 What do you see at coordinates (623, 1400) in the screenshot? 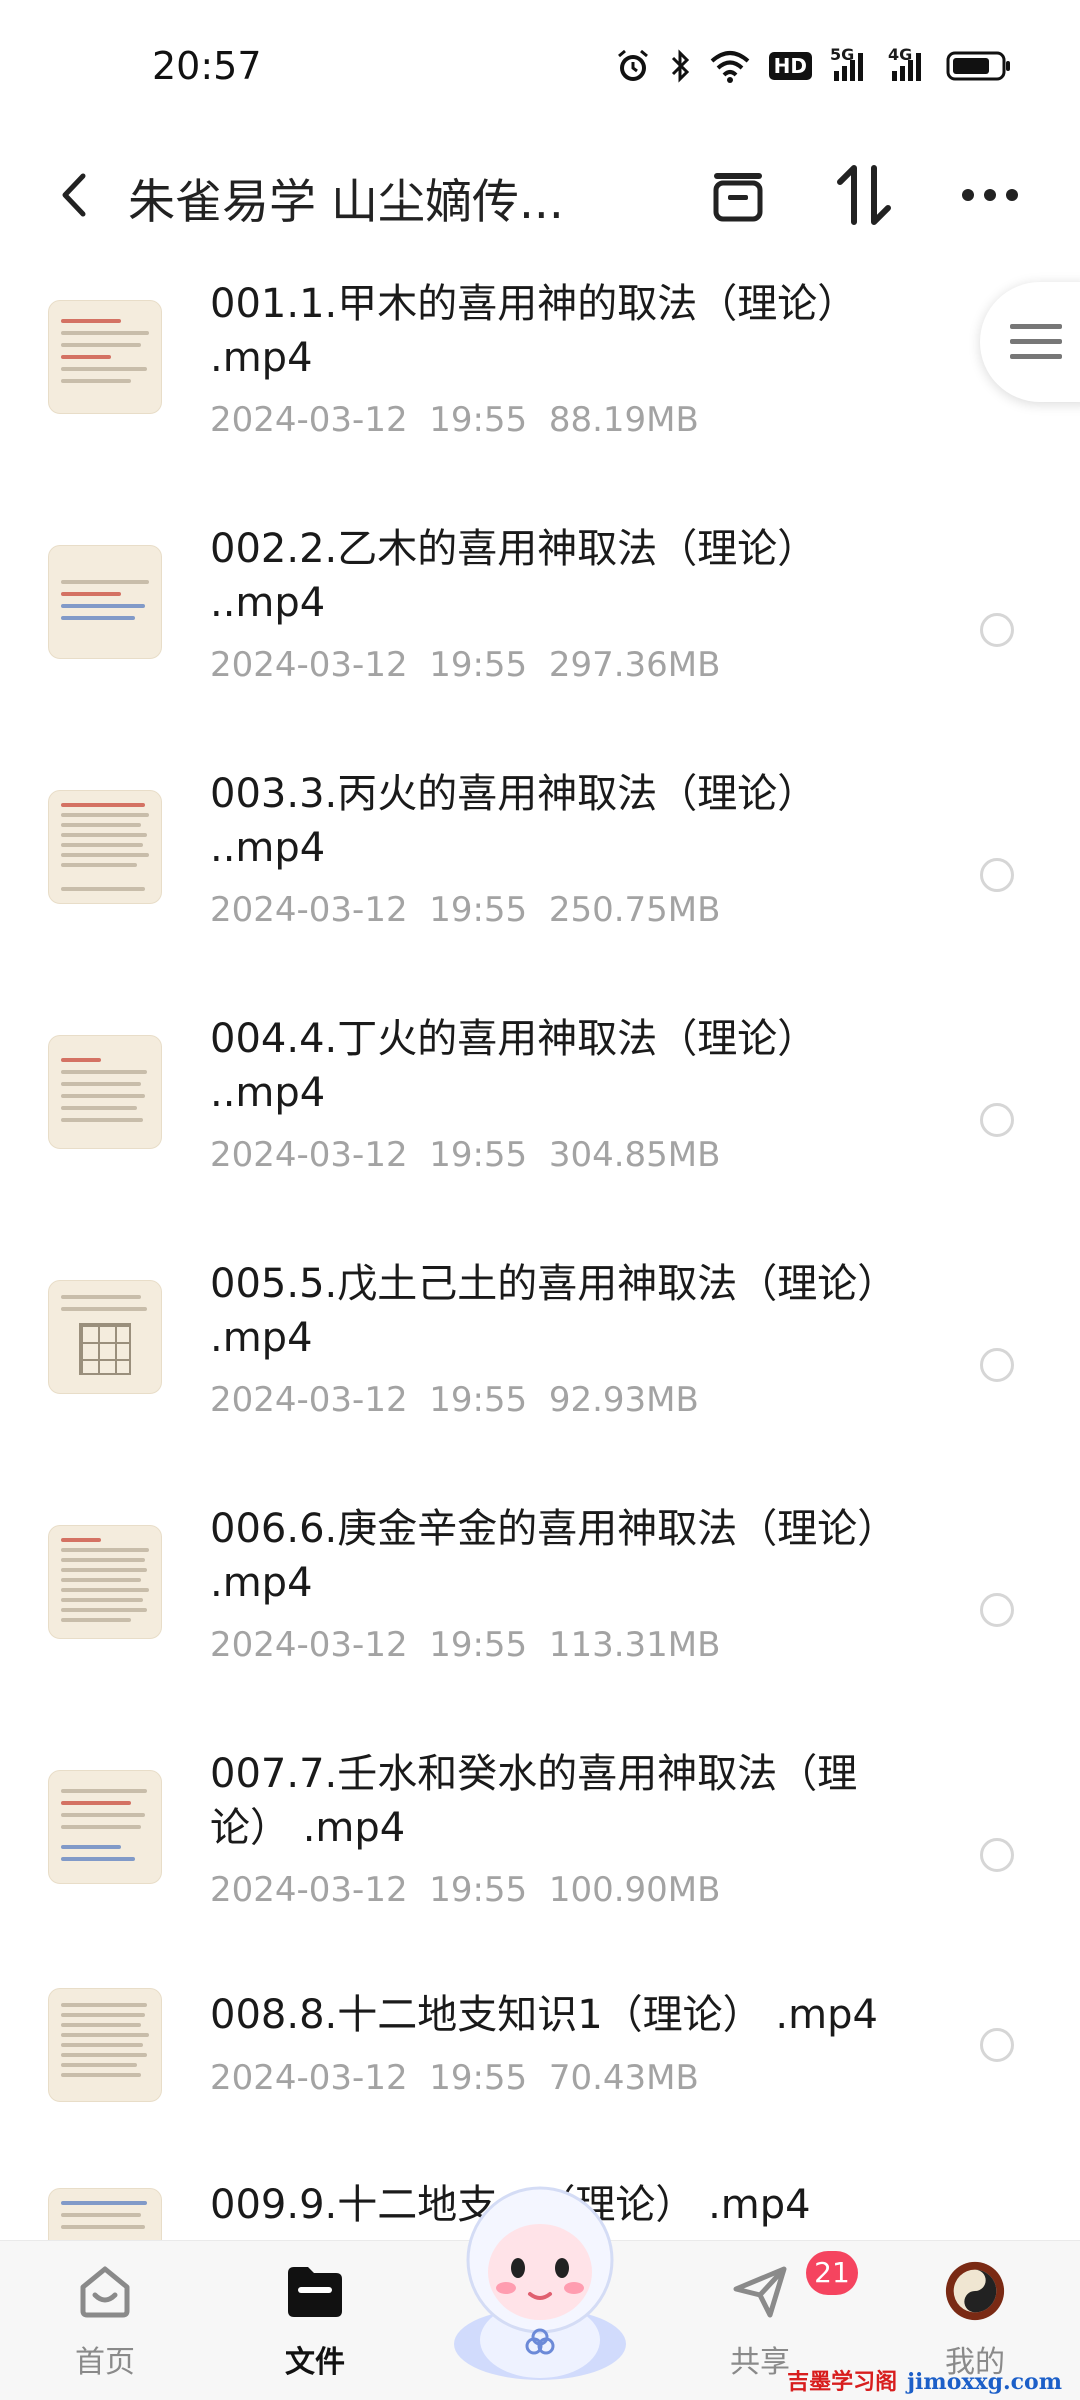
I see `file-size: 92.93MB` at bounding box center [623, 1400].